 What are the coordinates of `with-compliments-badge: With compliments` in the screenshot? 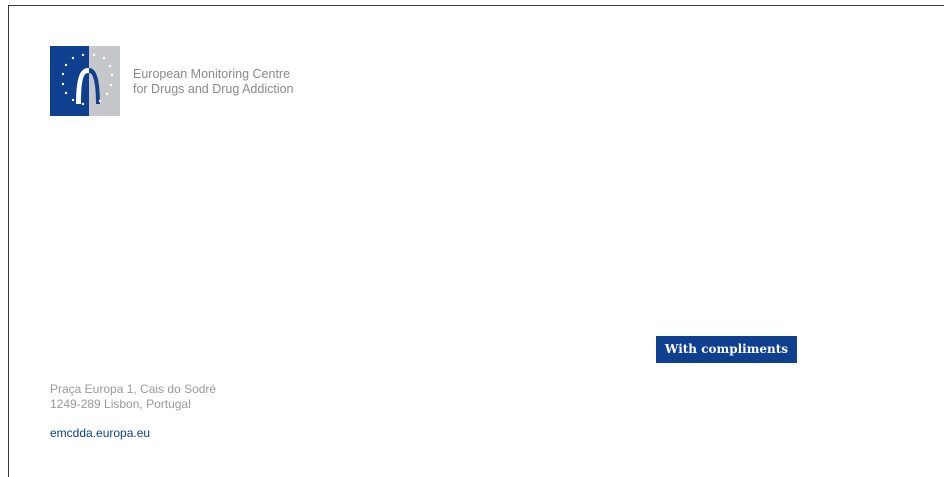 It's located at (726, 349).